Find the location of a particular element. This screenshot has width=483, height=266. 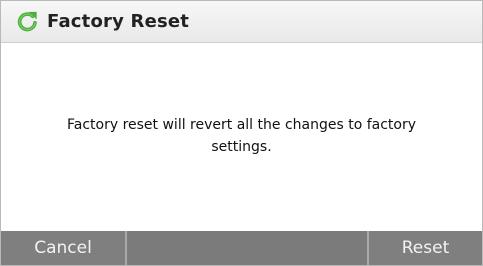

reset-arrow-icon is located at coordinates (27, 22).